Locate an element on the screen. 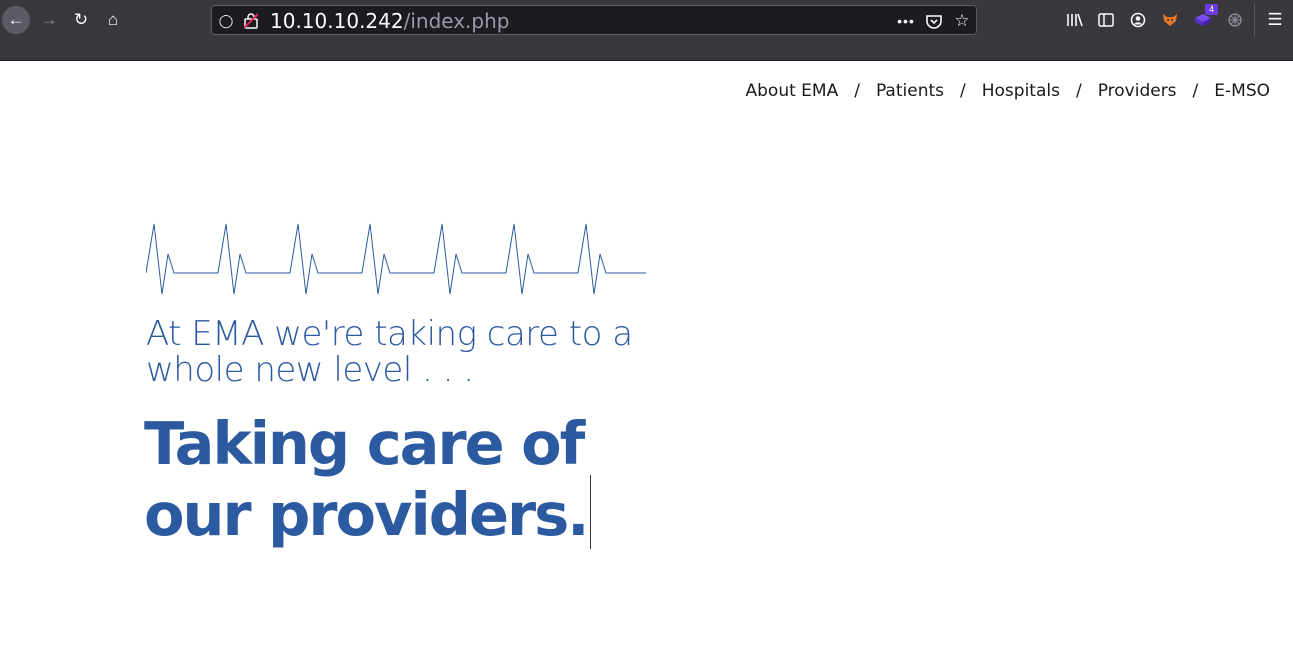 The height and width of the screenshot is (646, 1293). reload-icon: ↻ is located at coordinates (81, 20).